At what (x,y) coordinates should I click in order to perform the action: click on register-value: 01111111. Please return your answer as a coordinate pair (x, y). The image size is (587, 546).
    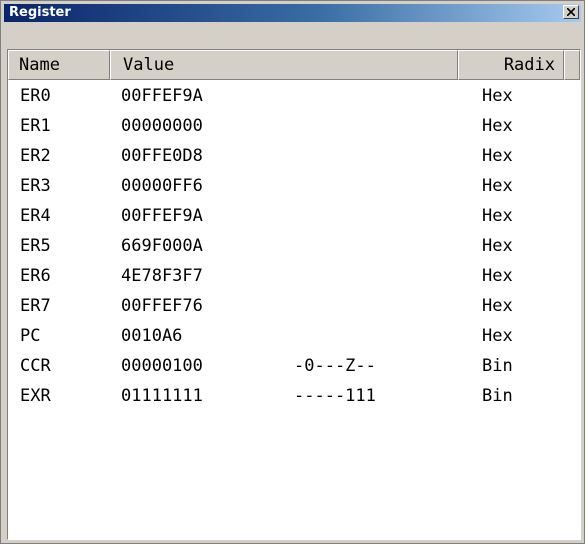
    Looking at the image, I should click on (162, 396).